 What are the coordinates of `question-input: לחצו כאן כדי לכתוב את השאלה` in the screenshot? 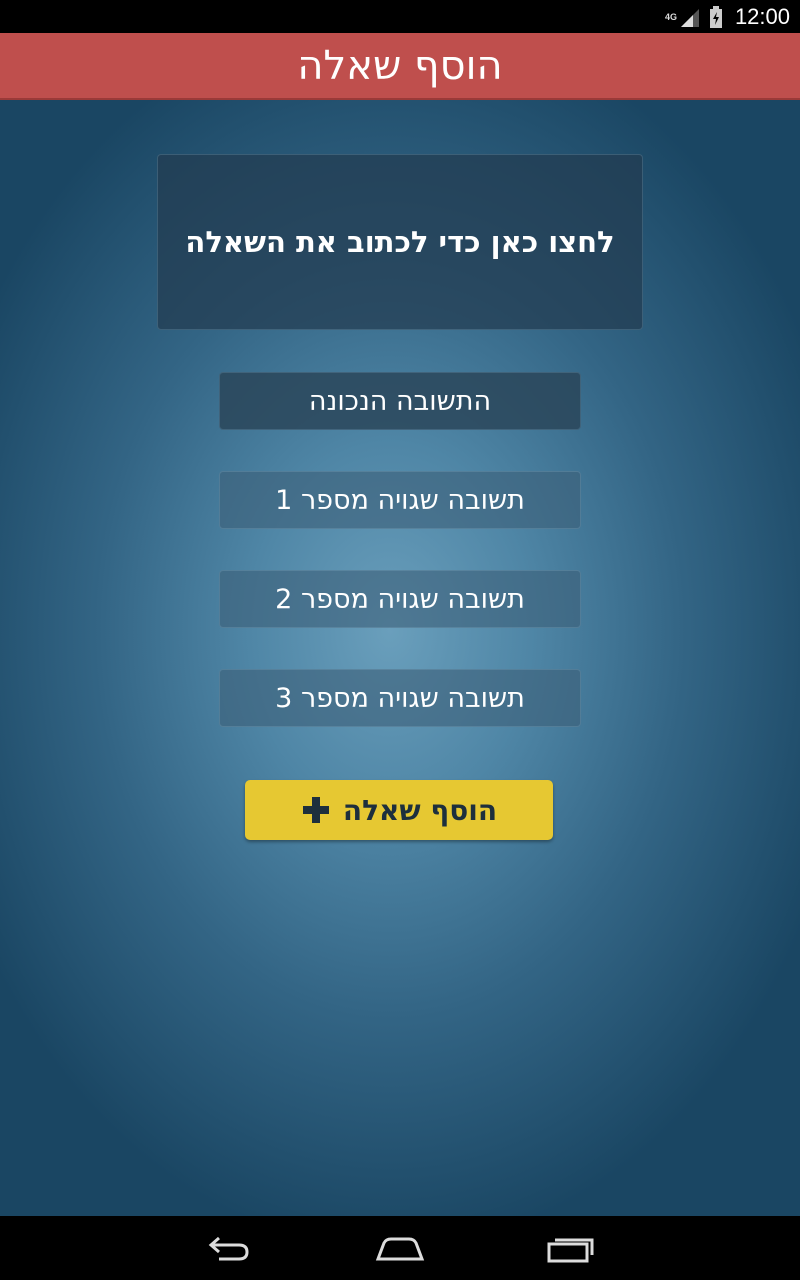 It's located at (400, 242).